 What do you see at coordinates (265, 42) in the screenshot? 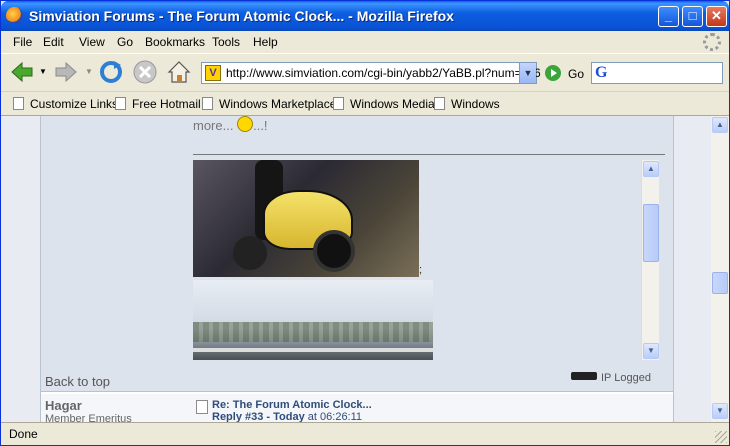
I see `menu-help: Help` at bounding box center [265, 42].